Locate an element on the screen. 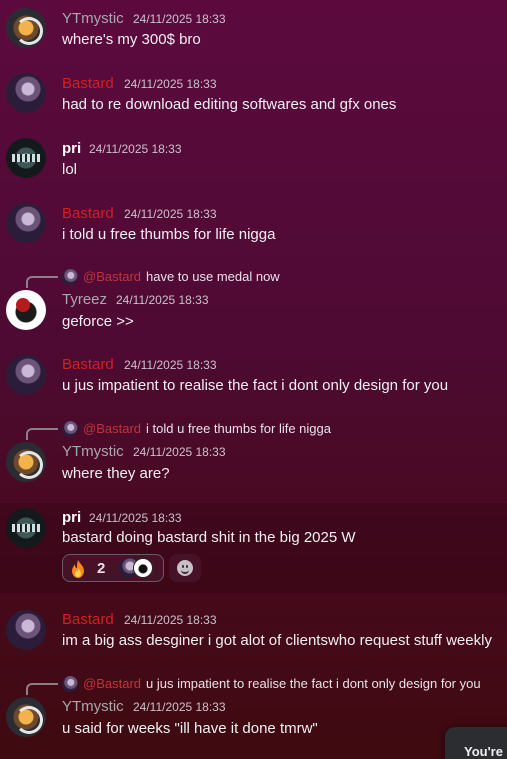 This screenshot has width=507, height=759. author-name: Tyreez is located at coordinates (84, 300).